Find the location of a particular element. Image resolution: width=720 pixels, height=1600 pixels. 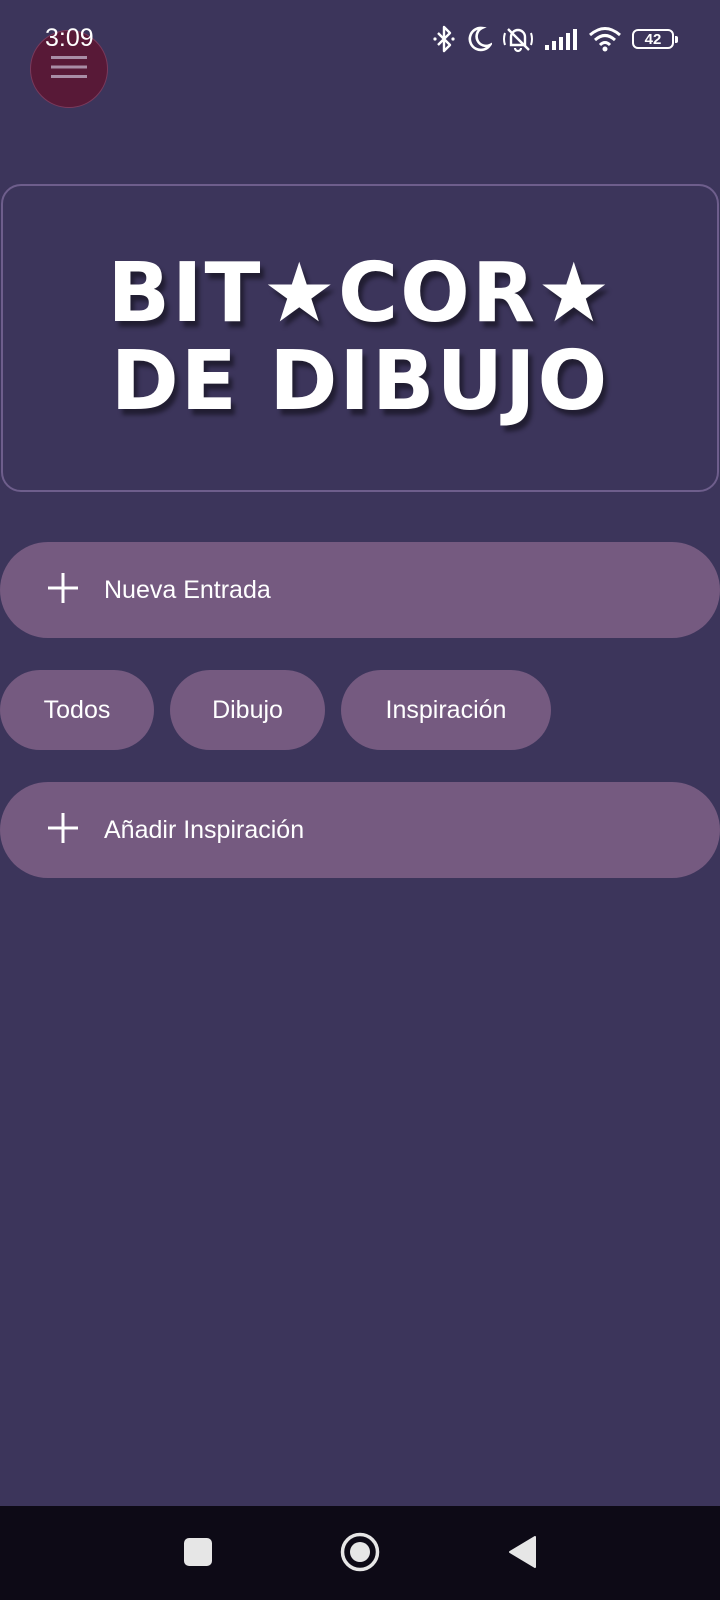

filter-chip-todos: Todos is located at coordinates (77, 710).